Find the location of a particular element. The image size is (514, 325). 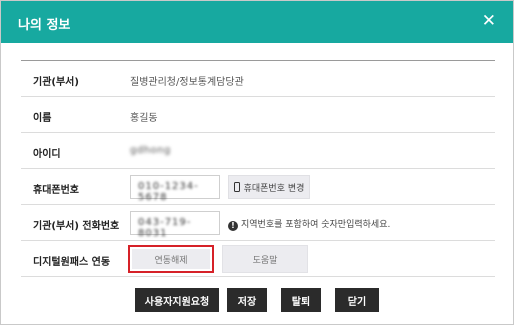

unlink-button: 연동해제 is located at coordinates (171, 259).